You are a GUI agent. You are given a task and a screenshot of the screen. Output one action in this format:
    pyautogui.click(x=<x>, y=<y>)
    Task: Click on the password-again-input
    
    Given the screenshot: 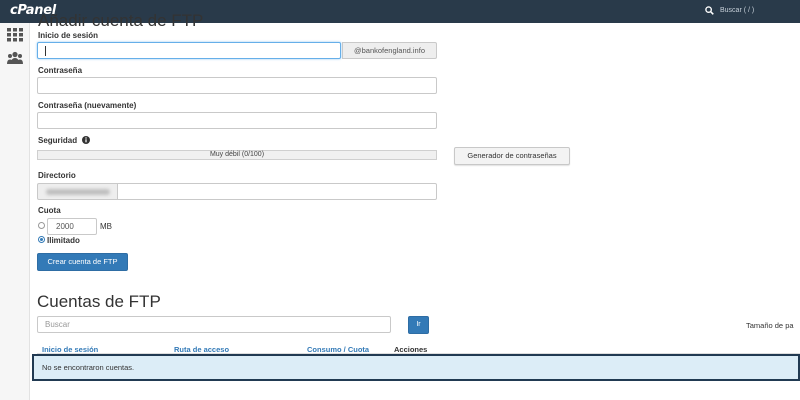 What is the action you would take?
    pyautogui.click(x=237, y=120)
    